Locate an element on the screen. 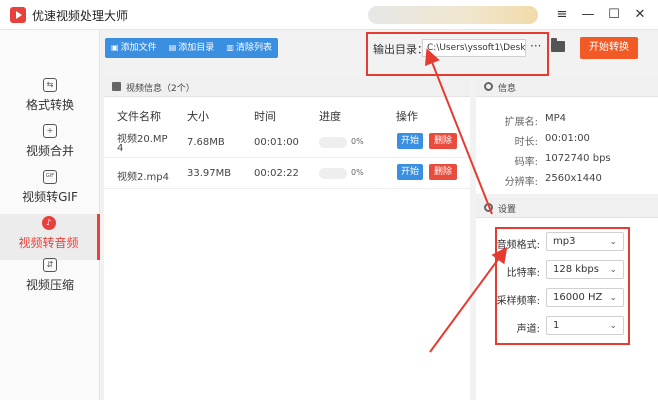  minimize-button: — is located at coordinates (588, 15).